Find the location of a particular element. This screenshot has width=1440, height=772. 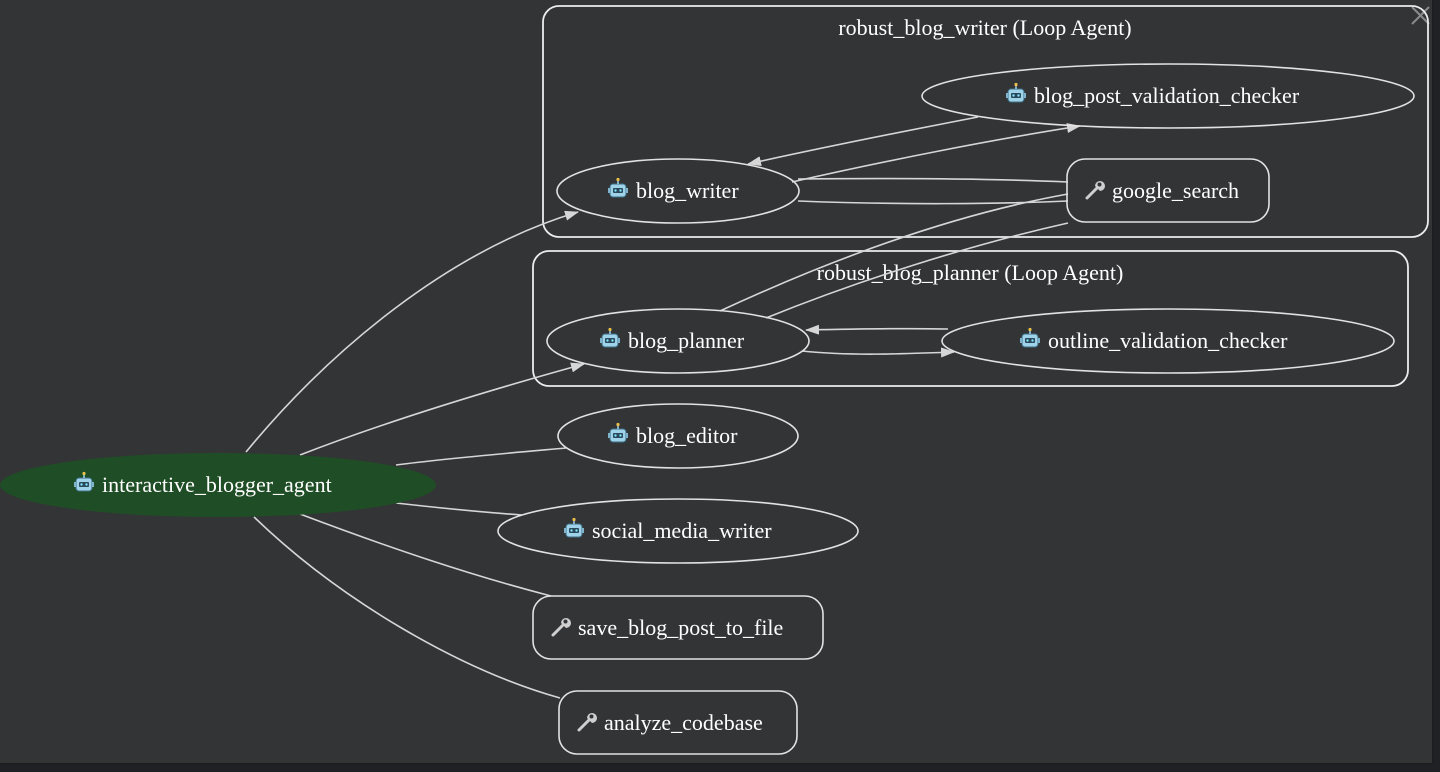

node-blog-post-validation-checker: blog_post_validation_checker is located at coordinates (1168, 96).